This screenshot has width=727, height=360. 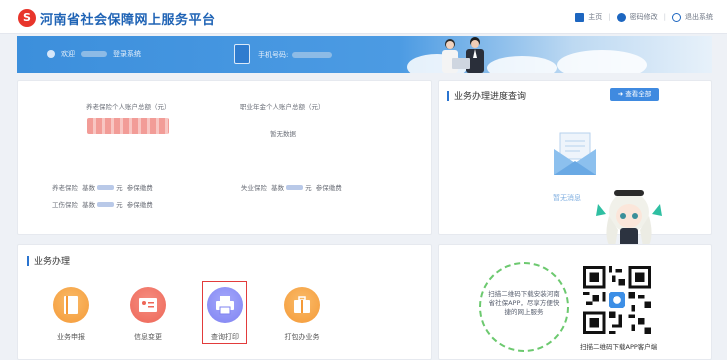 I want to click on change-password-link: 密码修改, so click(x=644, y=17).